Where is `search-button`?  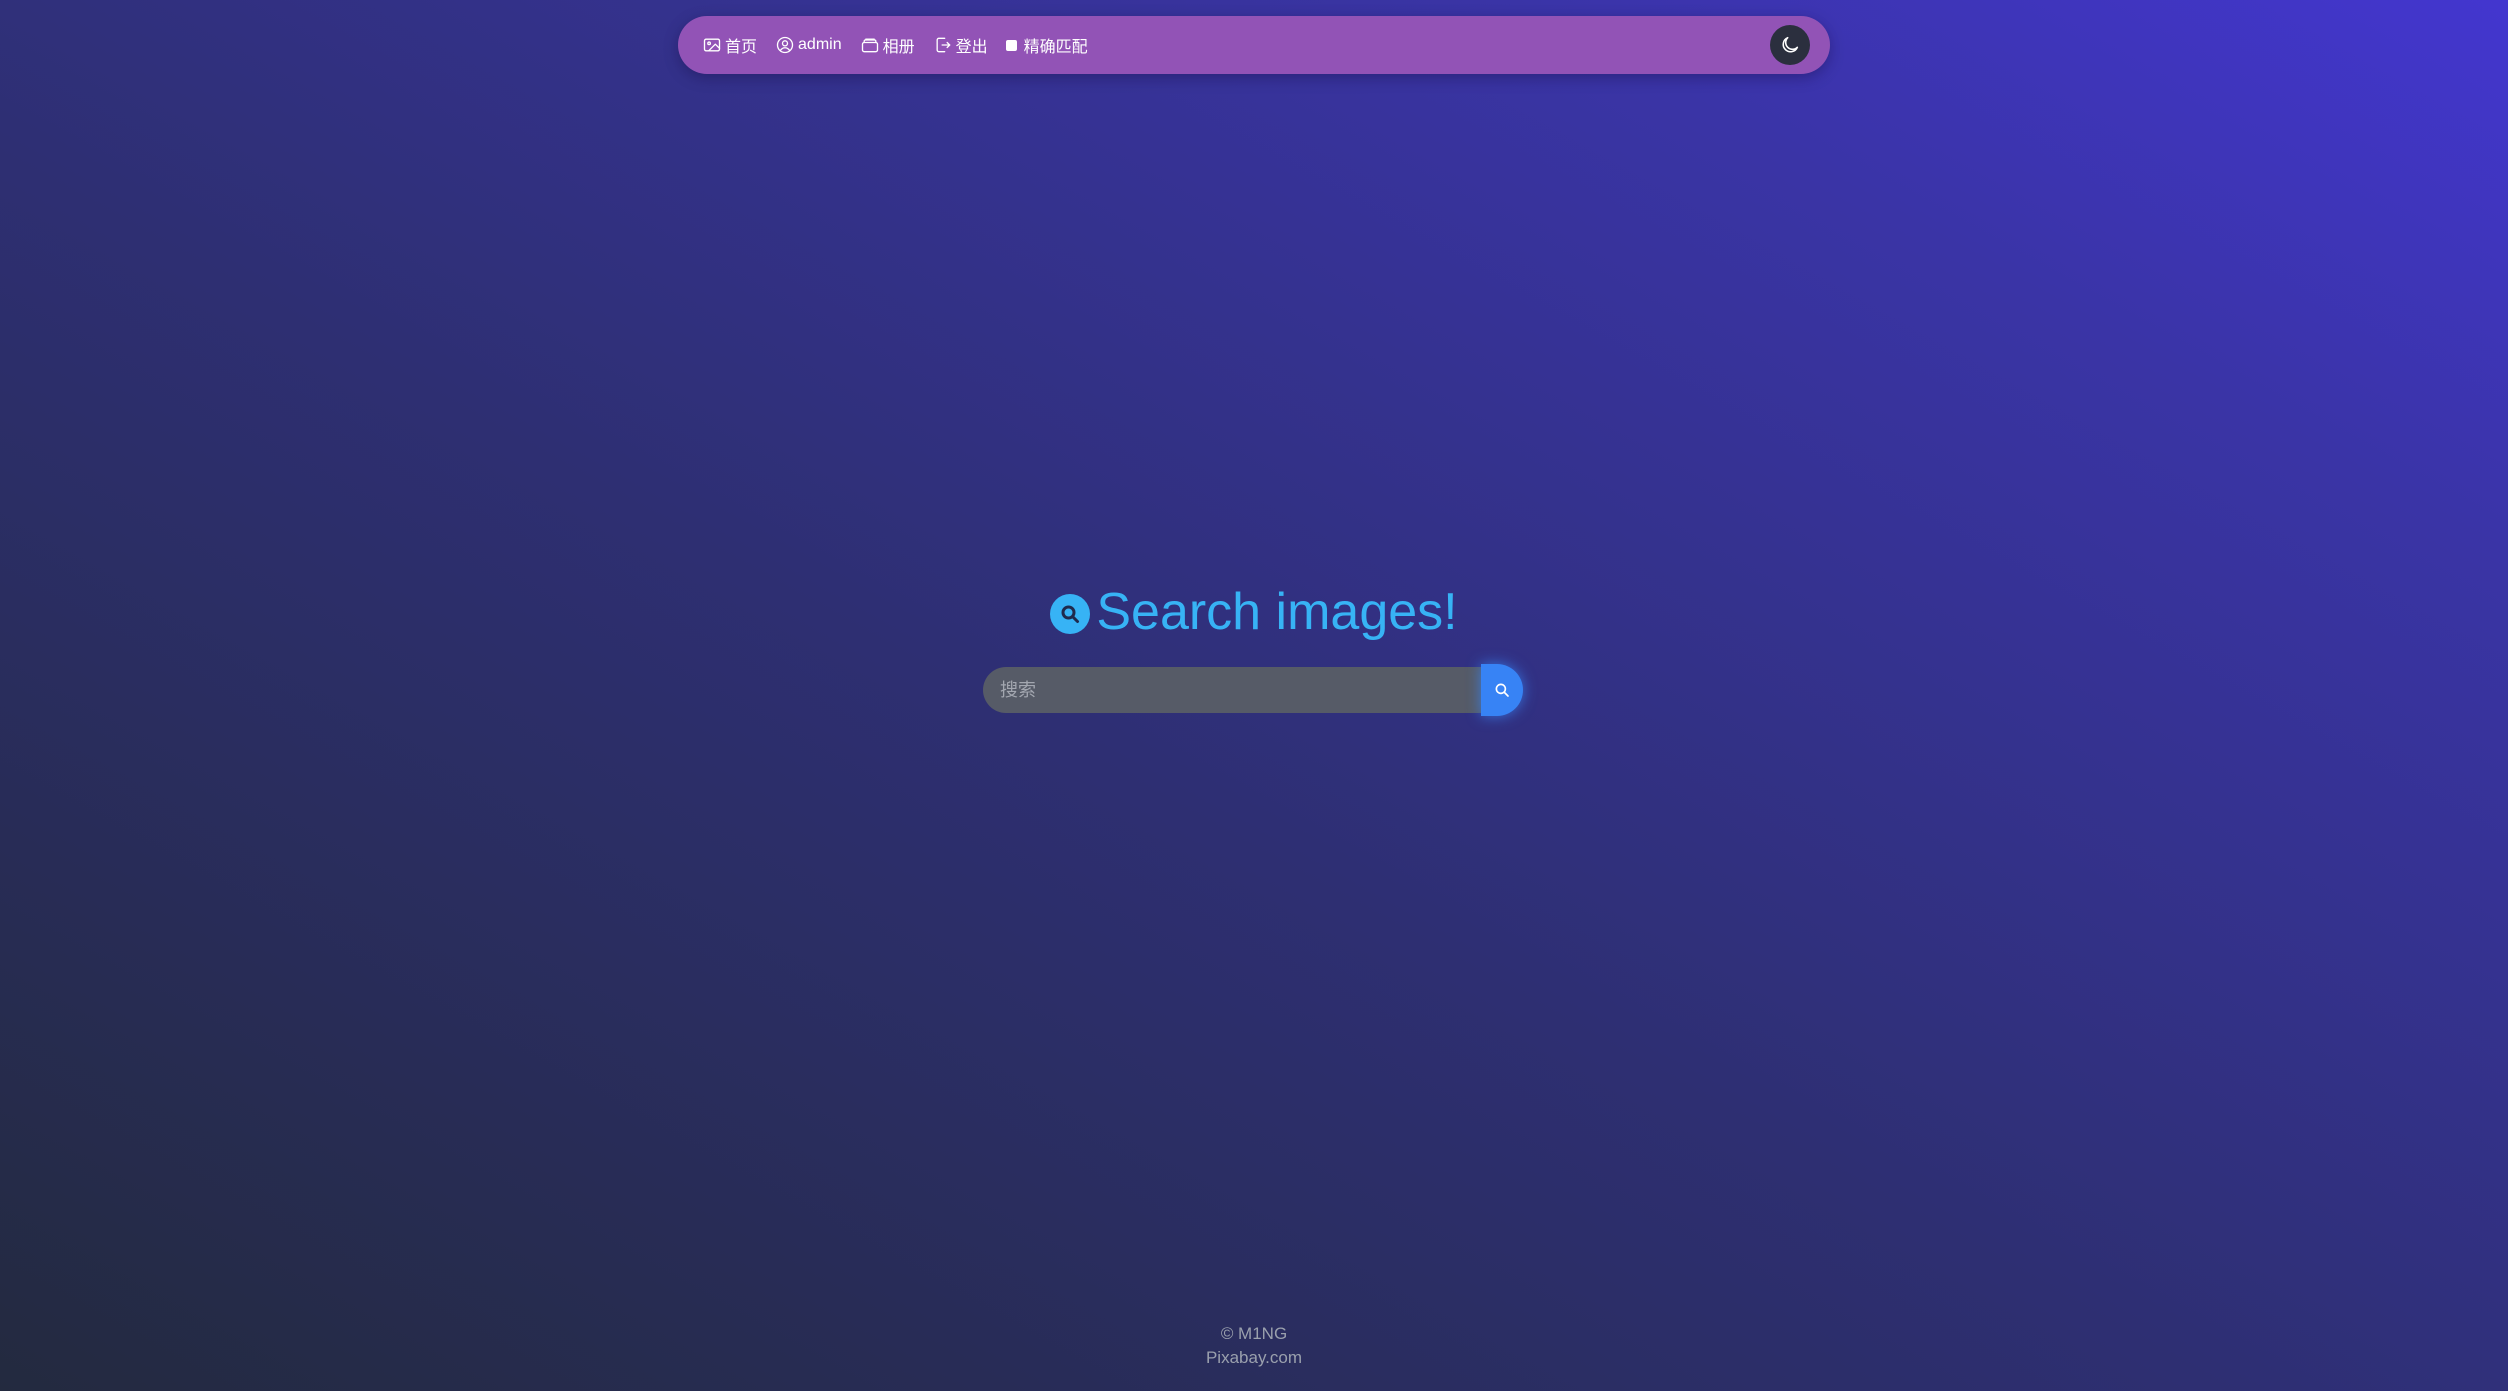 search-button is located at coordinates (1502, 690).